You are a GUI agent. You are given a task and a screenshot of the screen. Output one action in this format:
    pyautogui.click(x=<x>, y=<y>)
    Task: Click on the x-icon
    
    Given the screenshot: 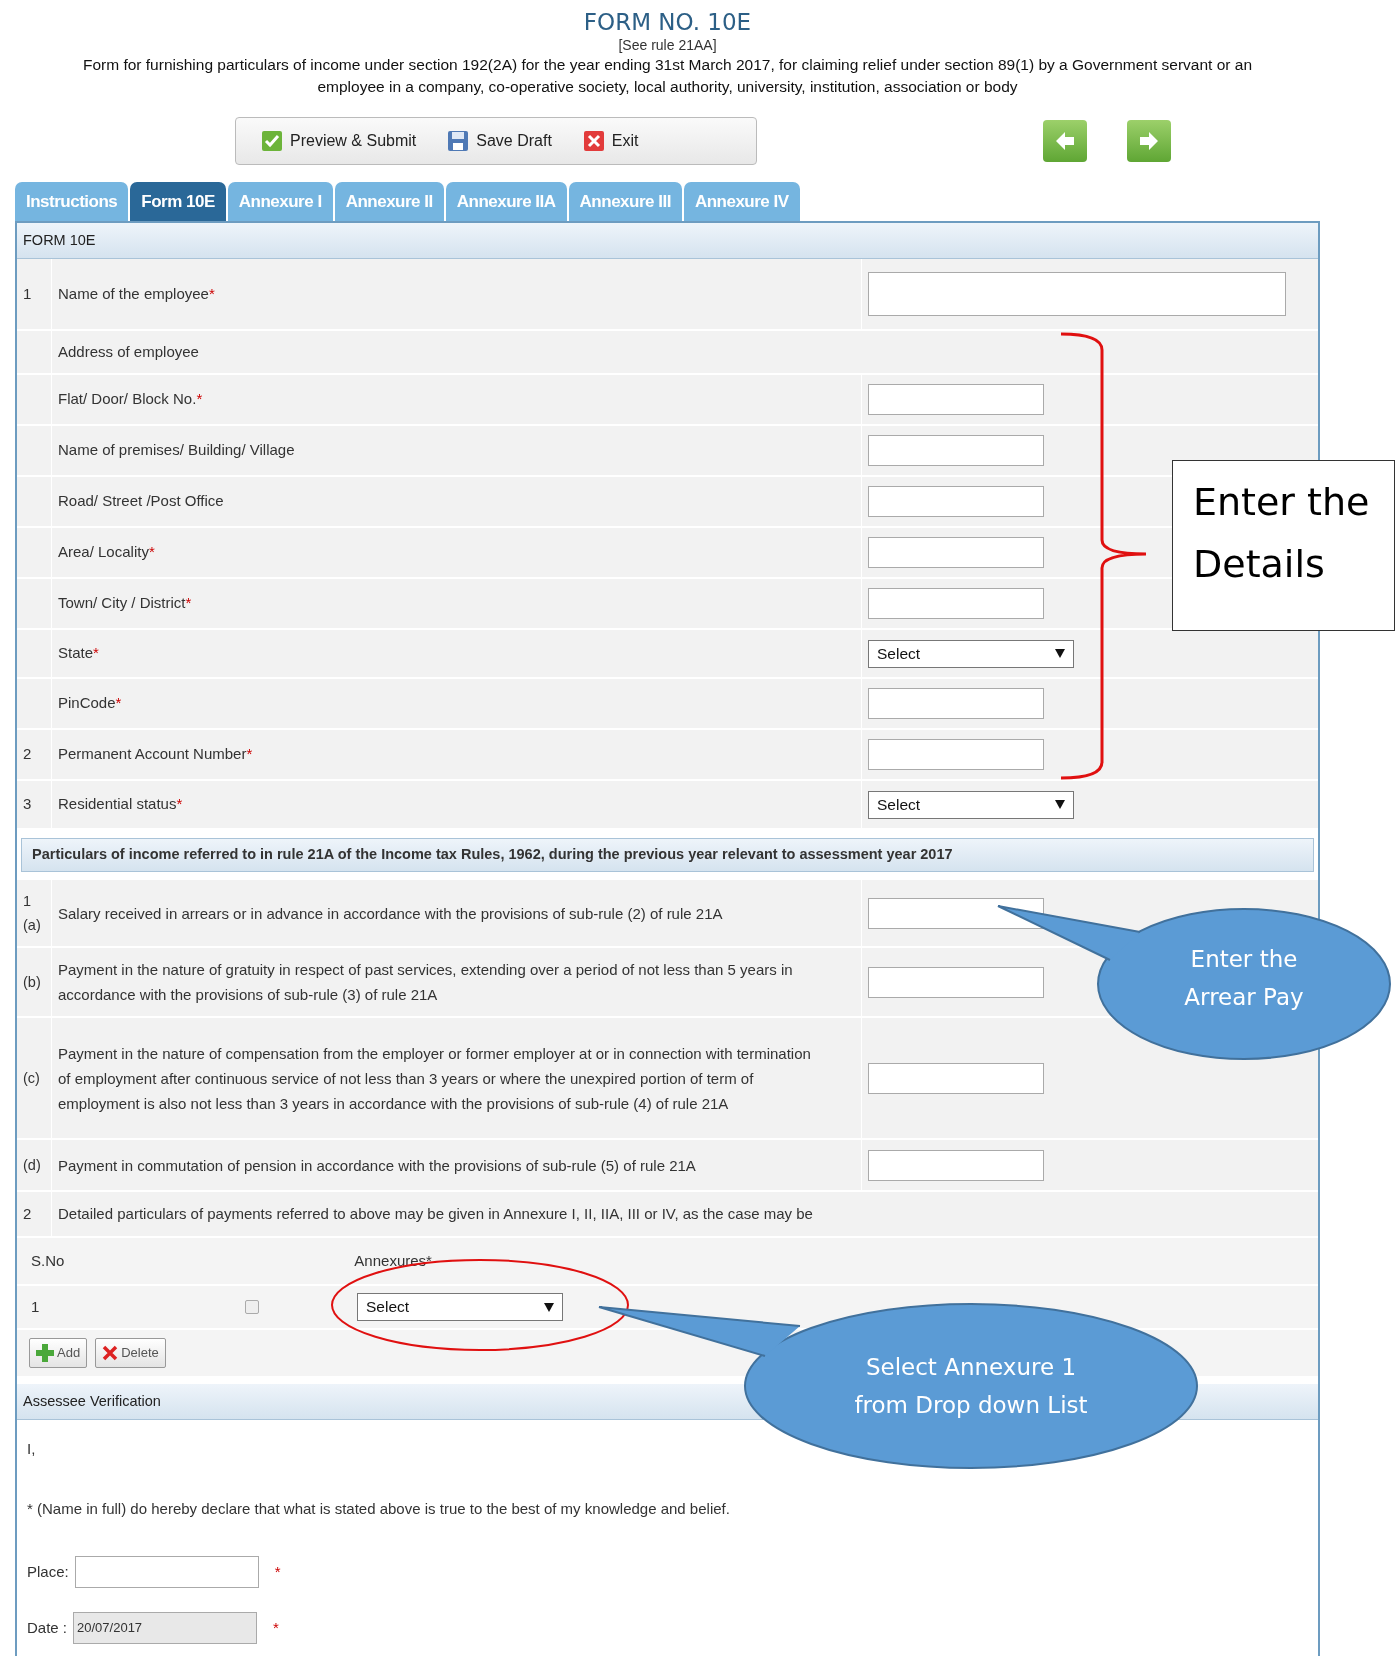 What is the action you would take?
    pyautogui.click(x=110, y=1353)
    